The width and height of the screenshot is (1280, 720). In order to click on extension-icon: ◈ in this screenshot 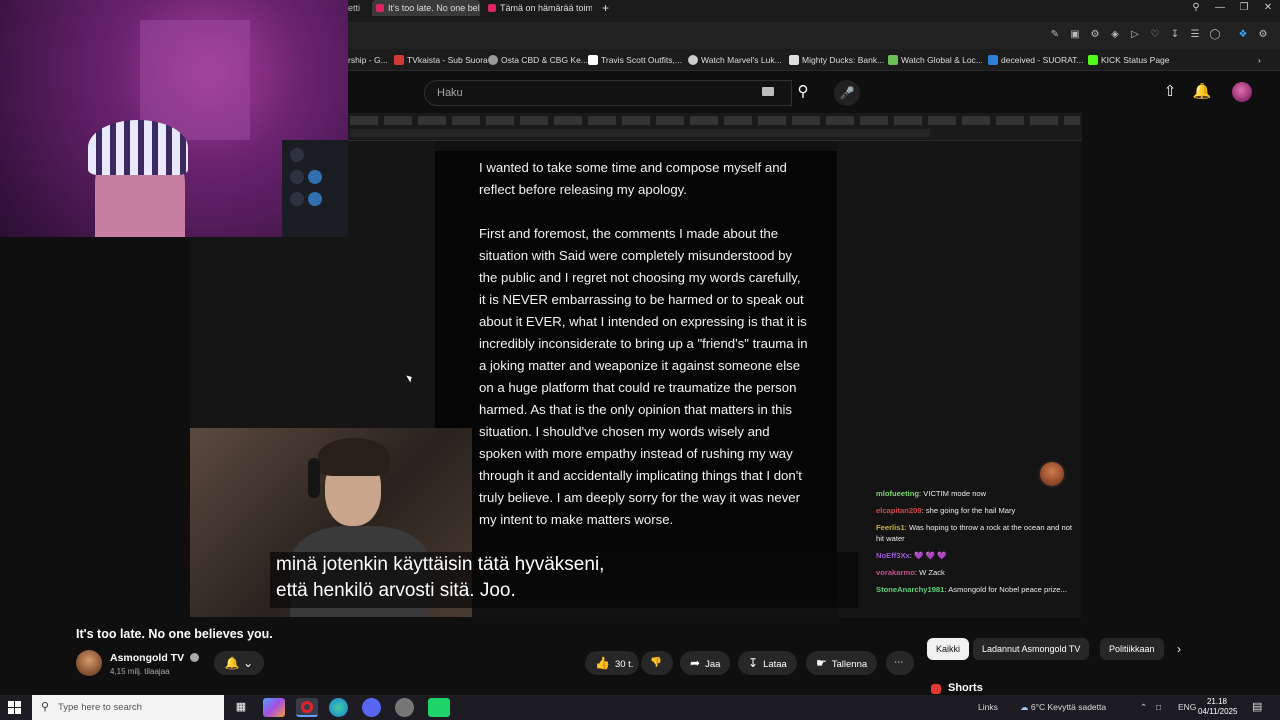, I will do `click(1115, 35)`.